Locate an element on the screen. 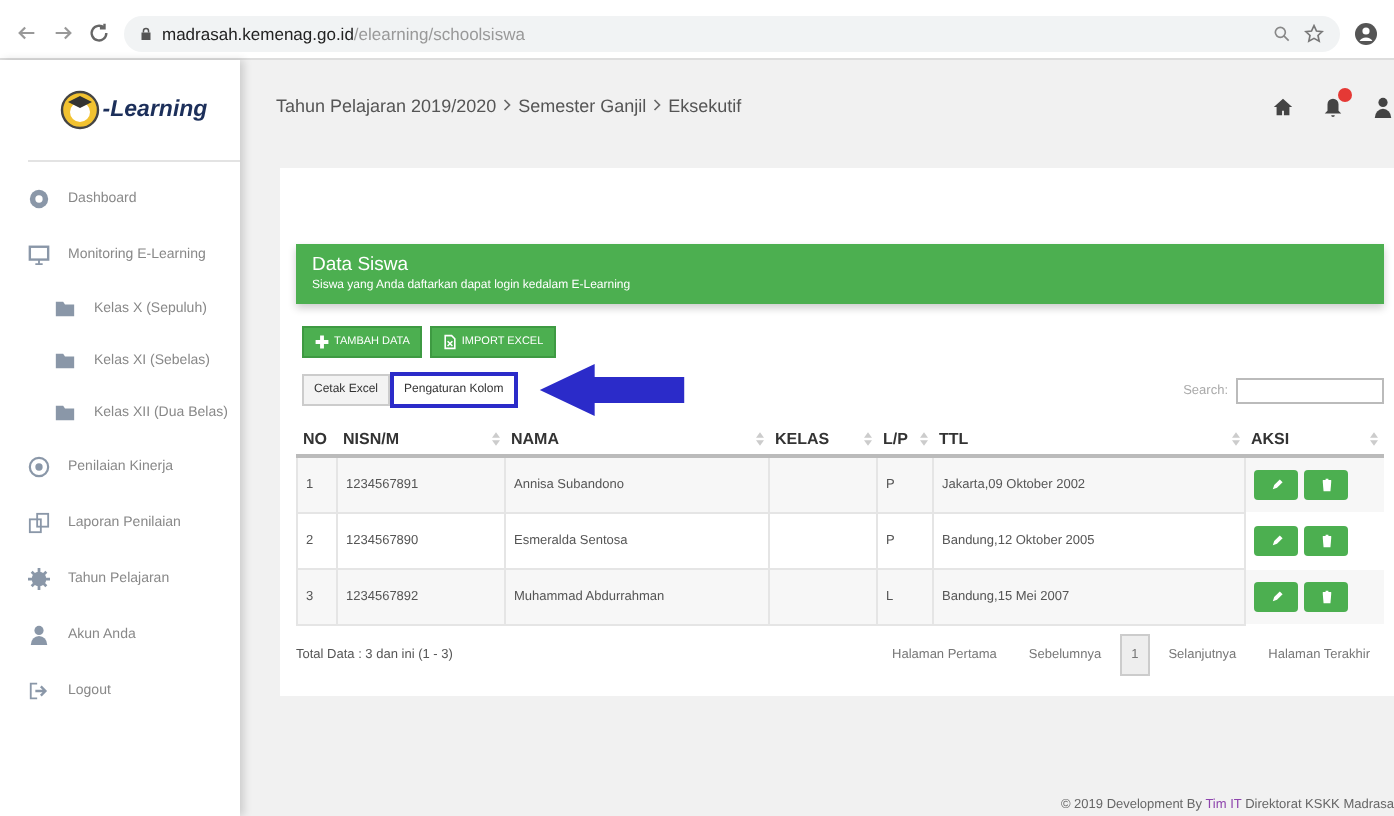  plus-icon is located at coordinates (322, 342).